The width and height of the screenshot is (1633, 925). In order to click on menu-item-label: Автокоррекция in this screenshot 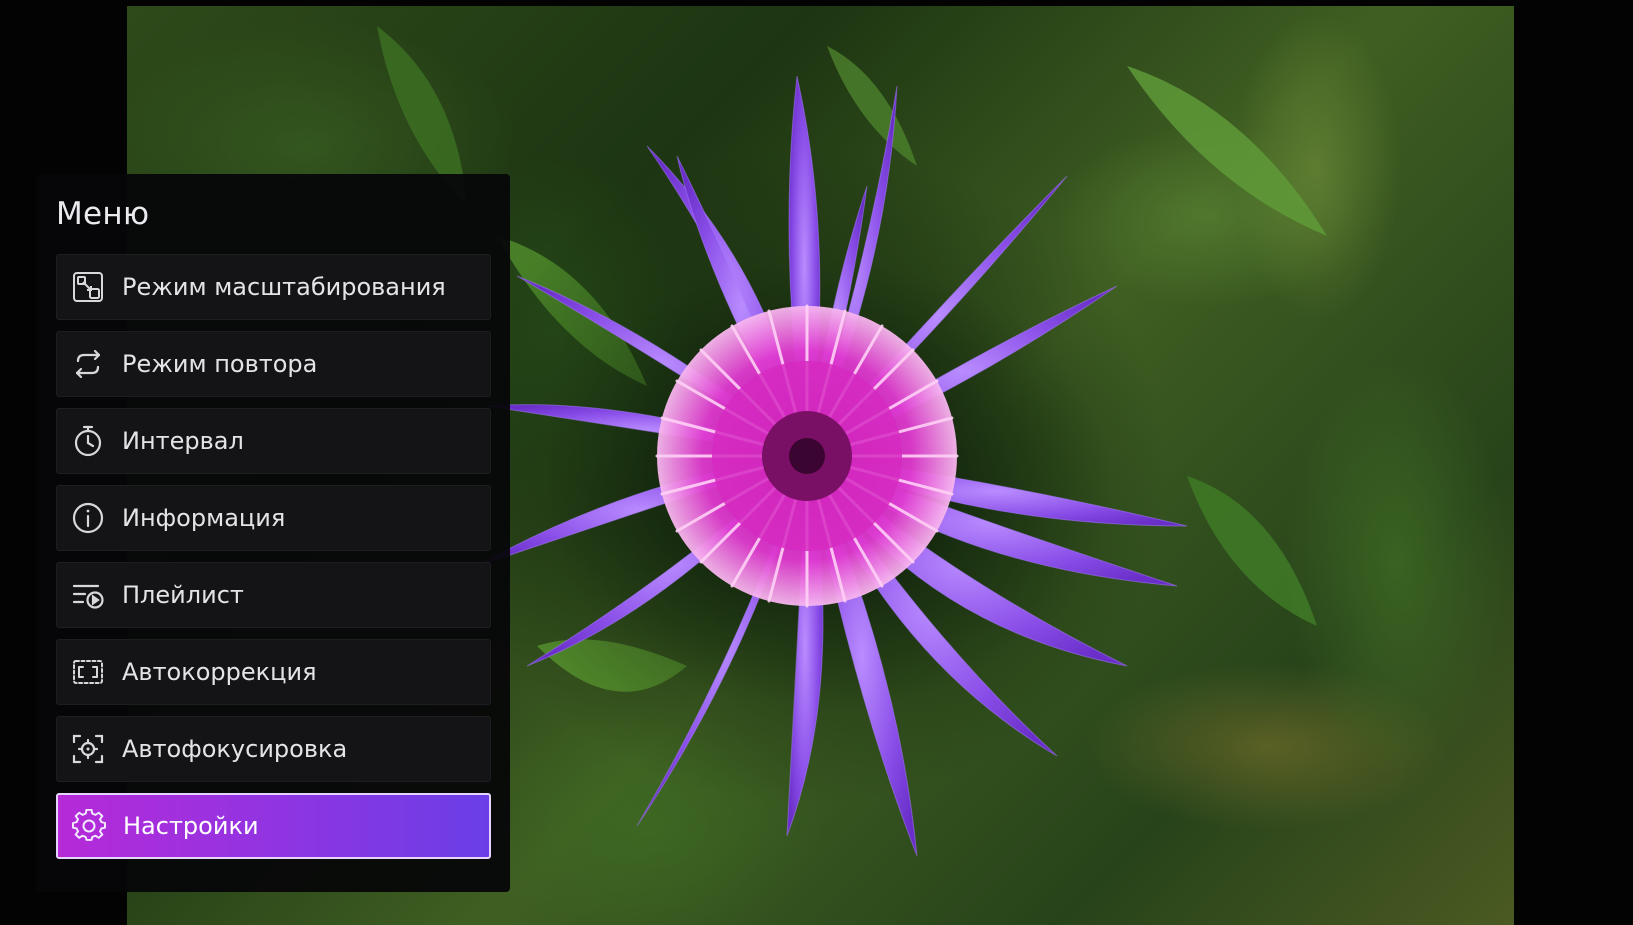, I will do `click(219, 672)`.